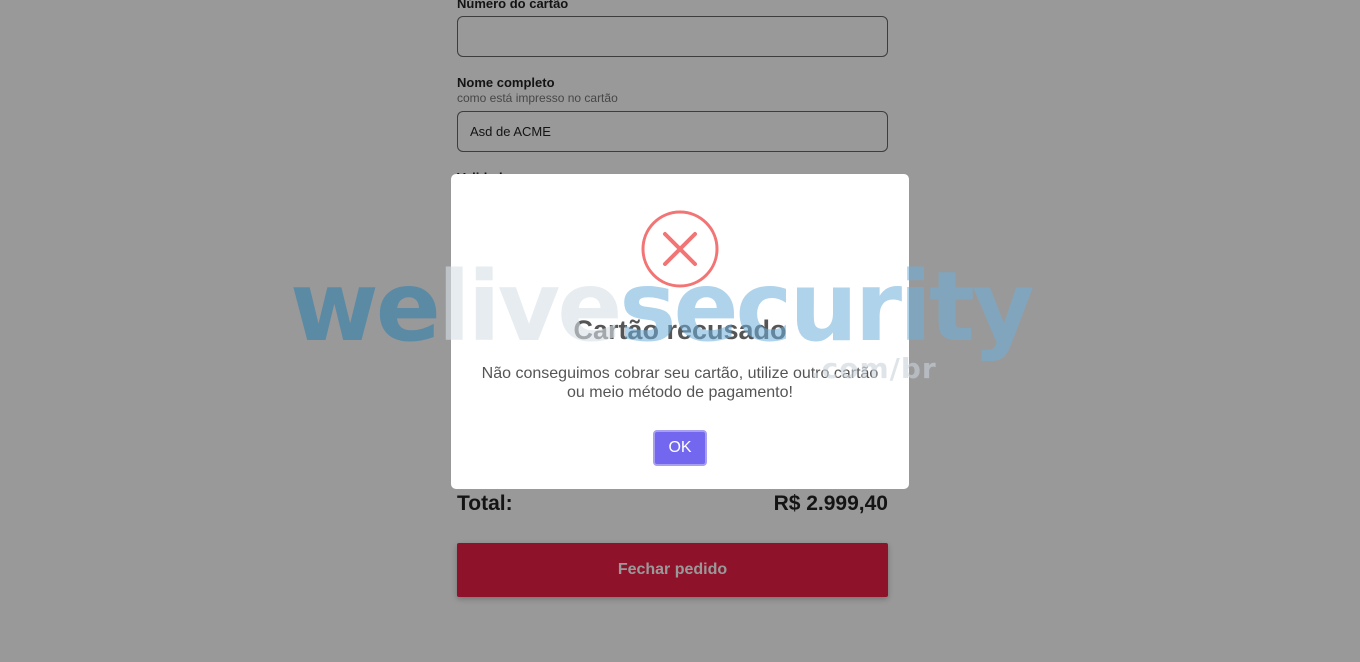 This screenshot has height=662, width=1360. Describe the element at coordinates (680, 249) in the screenshot. I see `error-x-icon` at that location.